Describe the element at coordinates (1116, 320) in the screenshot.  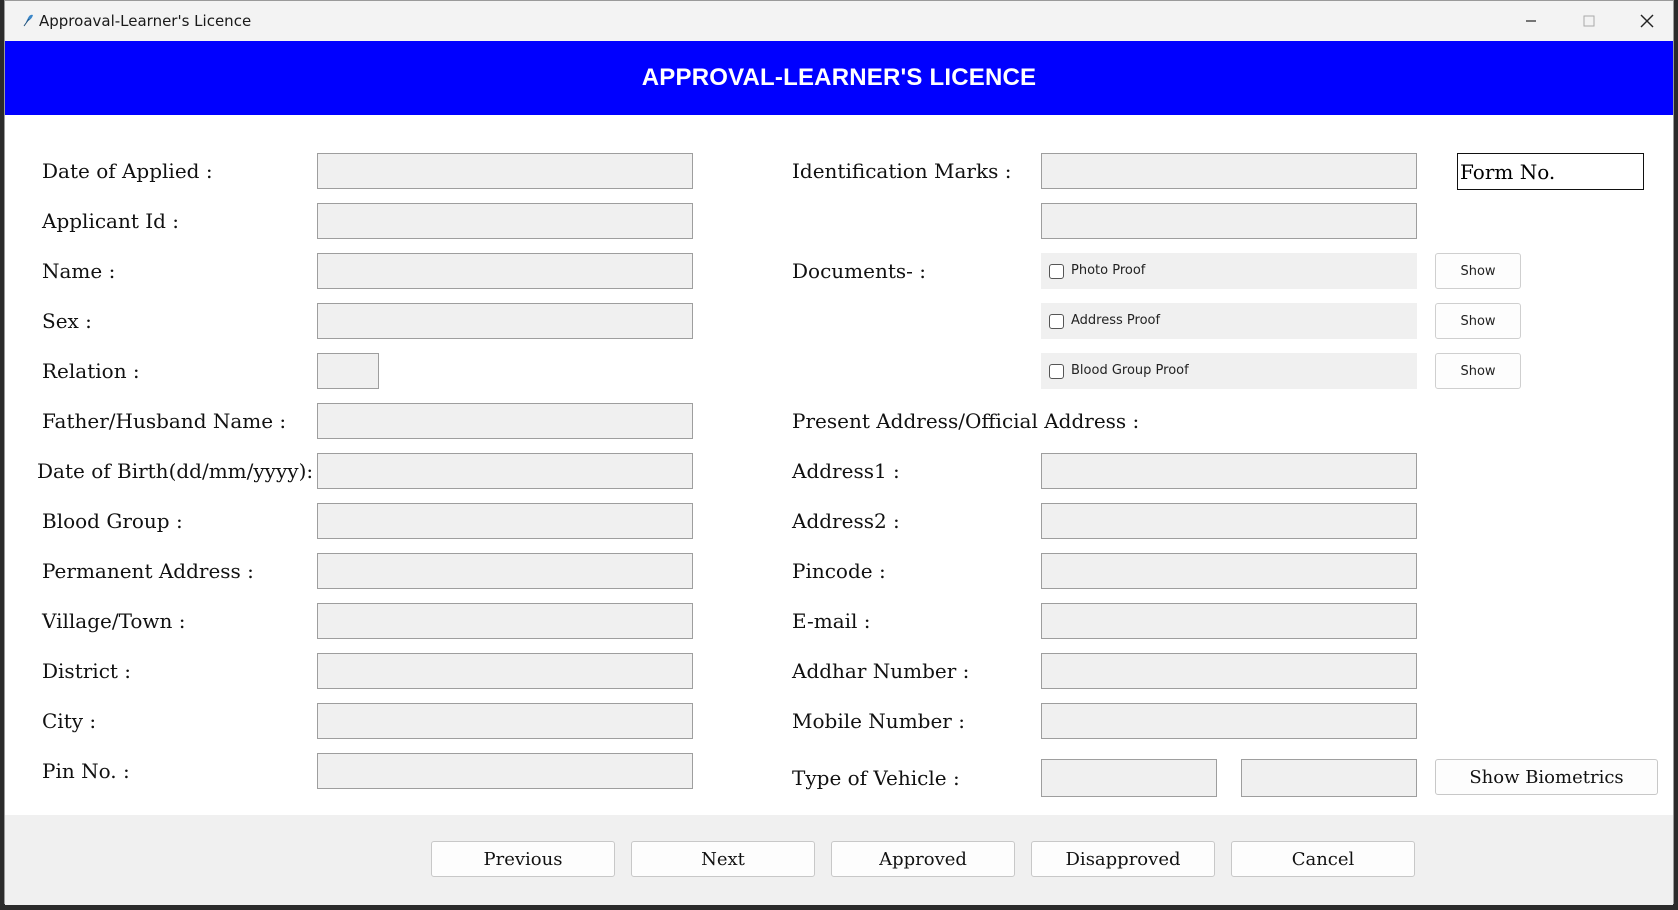
I see `address-proof-label: Address Proof` at that location.